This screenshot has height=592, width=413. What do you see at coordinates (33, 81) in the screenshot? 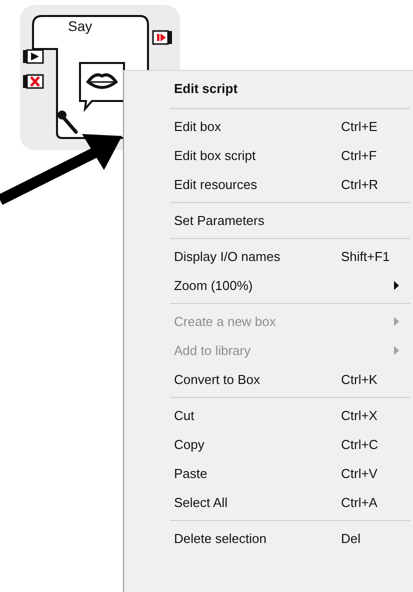
I see `stop-port-icon` at bounding box center [33, 81].